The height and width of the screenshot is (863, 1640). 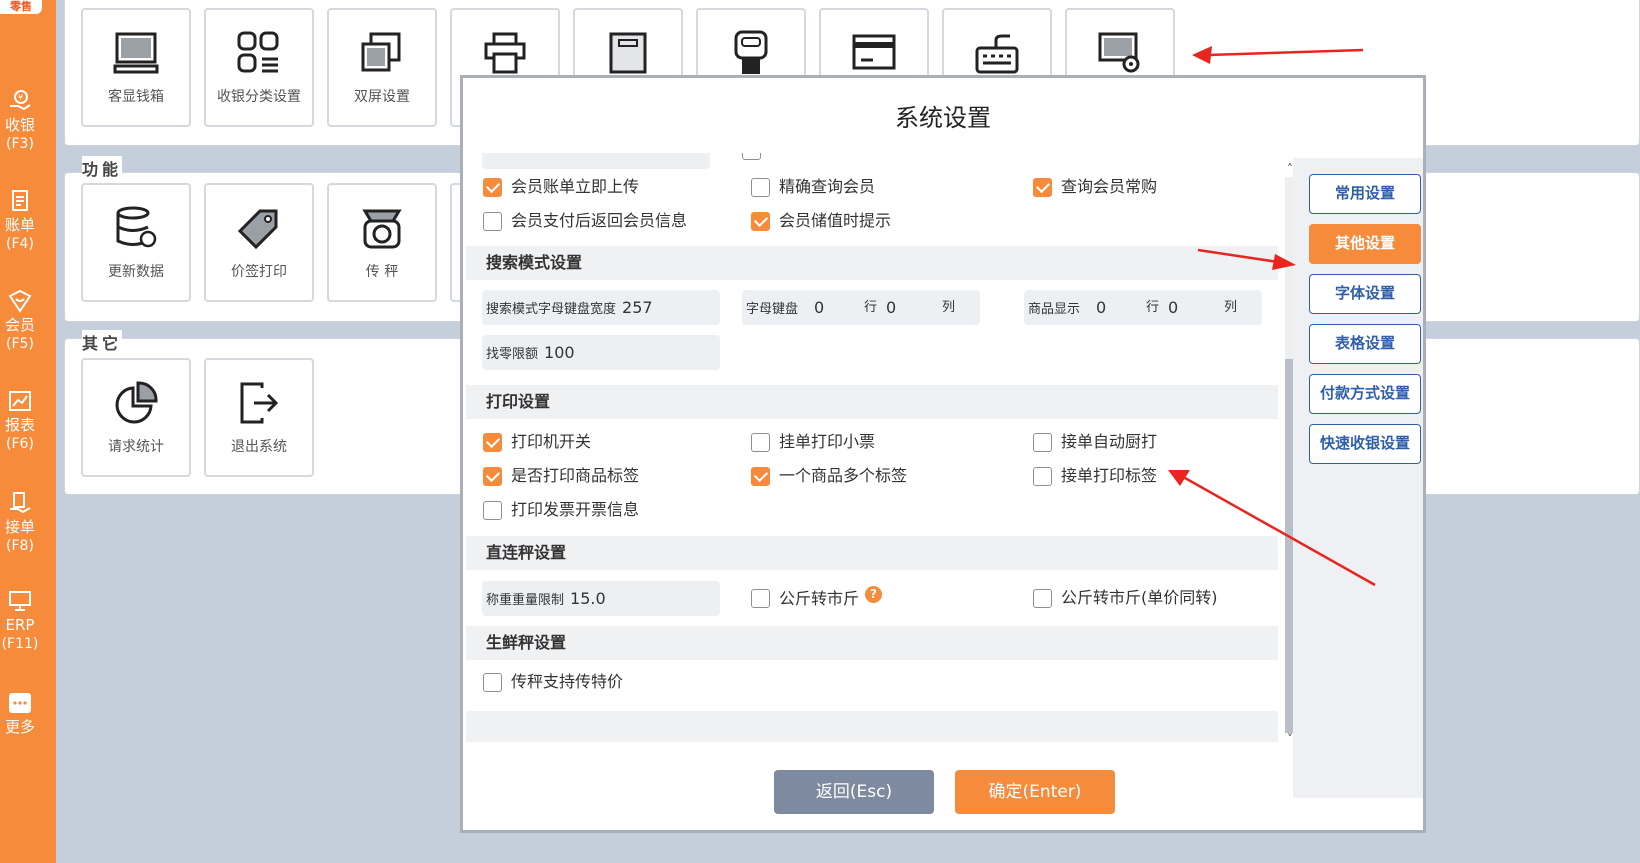 What do you see at coordinates (20, 713) in the screenshot?
I see `sidebar-item-more: 更多` at bounding box center [20, 713].